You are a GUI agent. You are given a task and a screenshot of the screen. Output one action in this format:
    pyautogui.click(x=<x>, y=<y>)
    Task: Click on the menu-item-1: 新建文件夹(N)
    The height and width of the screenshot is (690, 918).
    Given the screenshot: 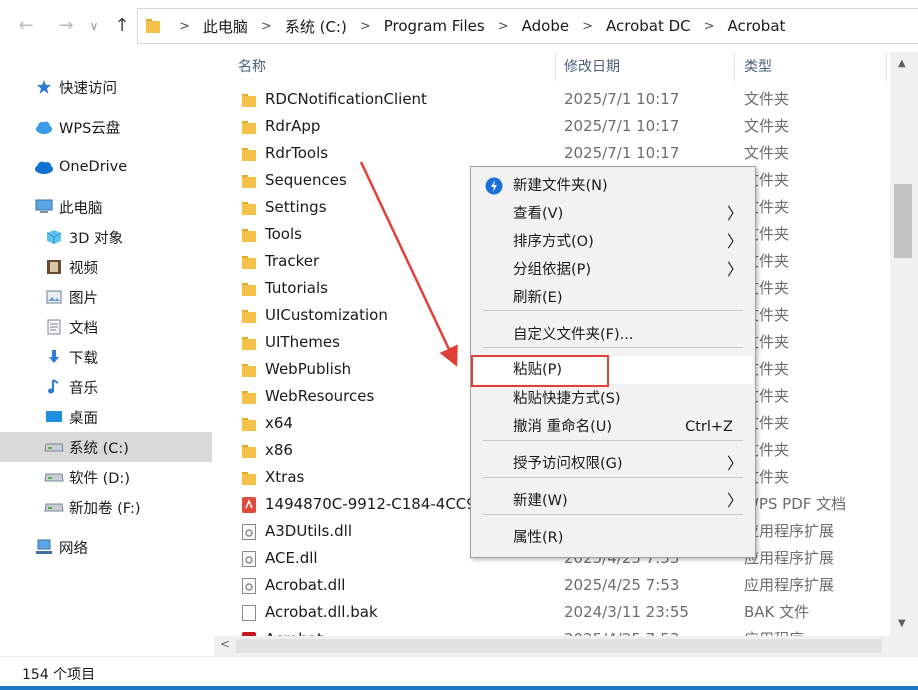 What is the action you would take?
    pyautogui.click(x=613, y=186)
    